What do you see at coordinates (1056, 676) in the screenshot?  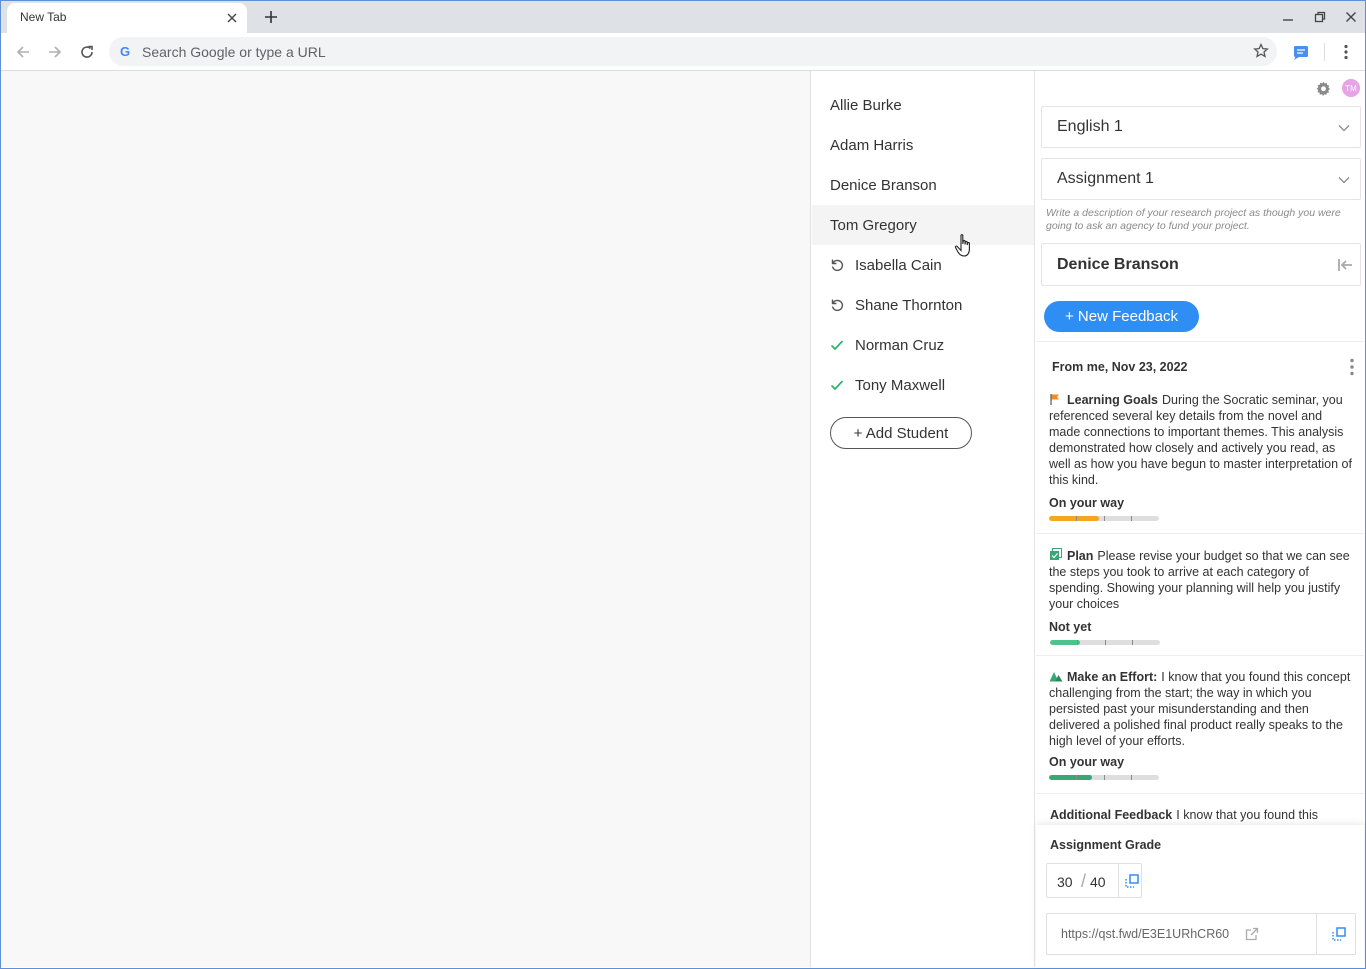 I see `mountain-icon` at bounding box center [1056, 676].